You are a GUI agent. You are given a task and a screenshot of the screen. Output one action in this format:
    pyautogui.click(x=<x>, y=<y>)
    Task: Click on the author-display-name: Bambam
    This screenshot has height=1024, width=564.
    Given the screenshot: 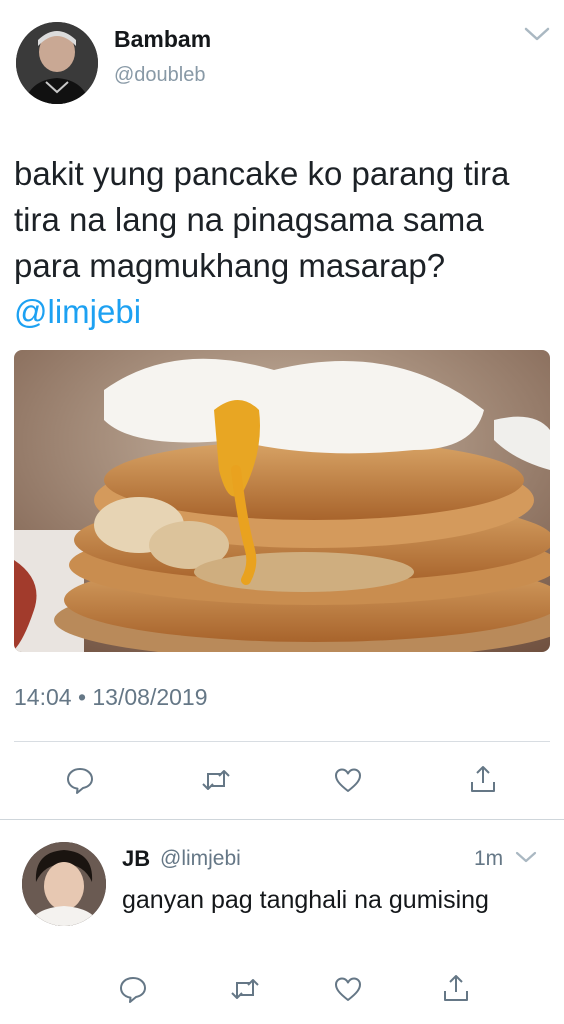 What is the action you would take?
    pyautogui.click(x=162, y=39)
    